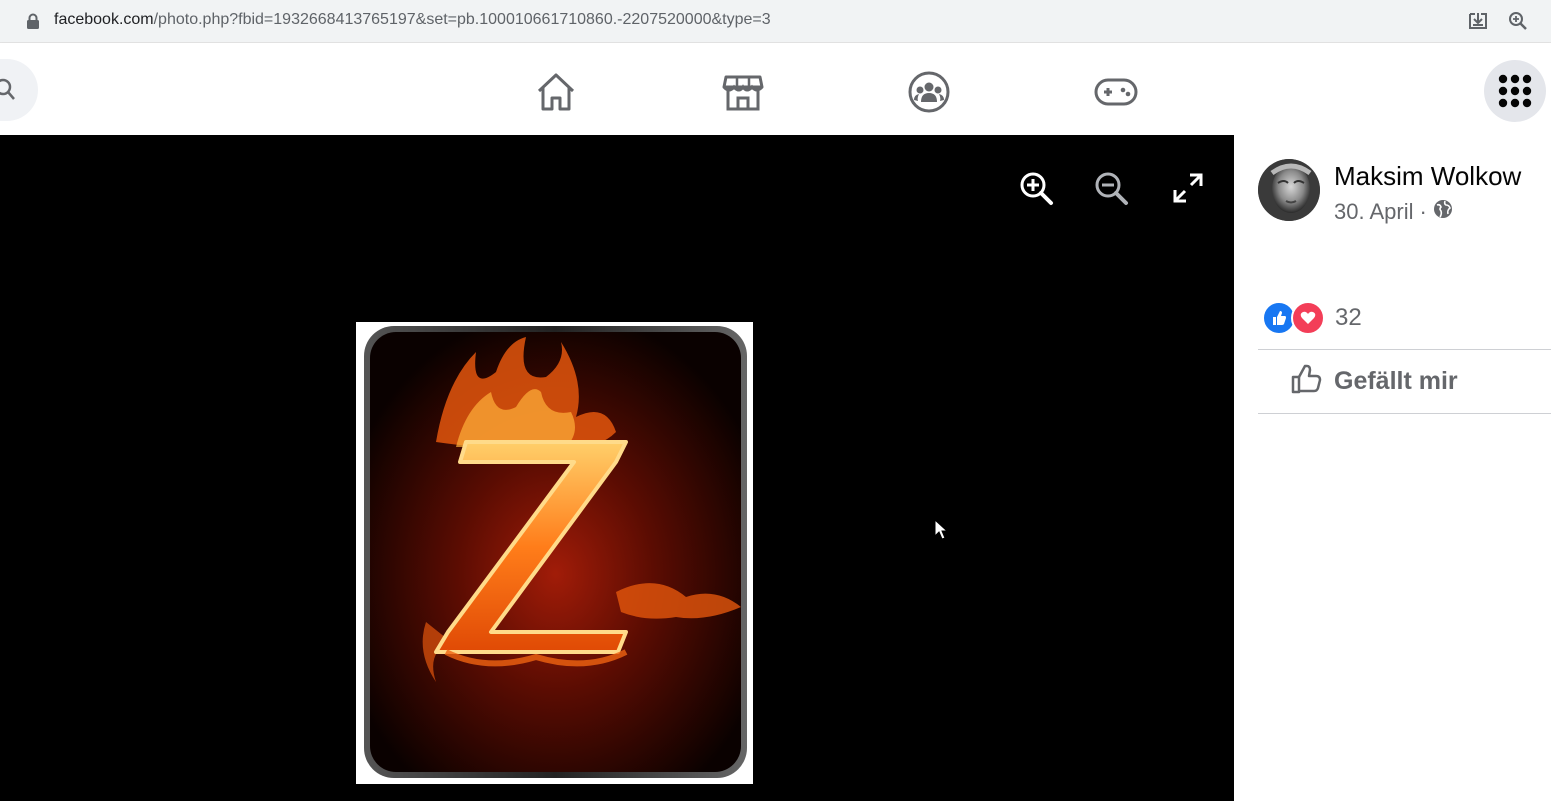  Describe the element at coordinates (1306, 381) in the screenshot. I see `thumbs-up-icon` at that location.